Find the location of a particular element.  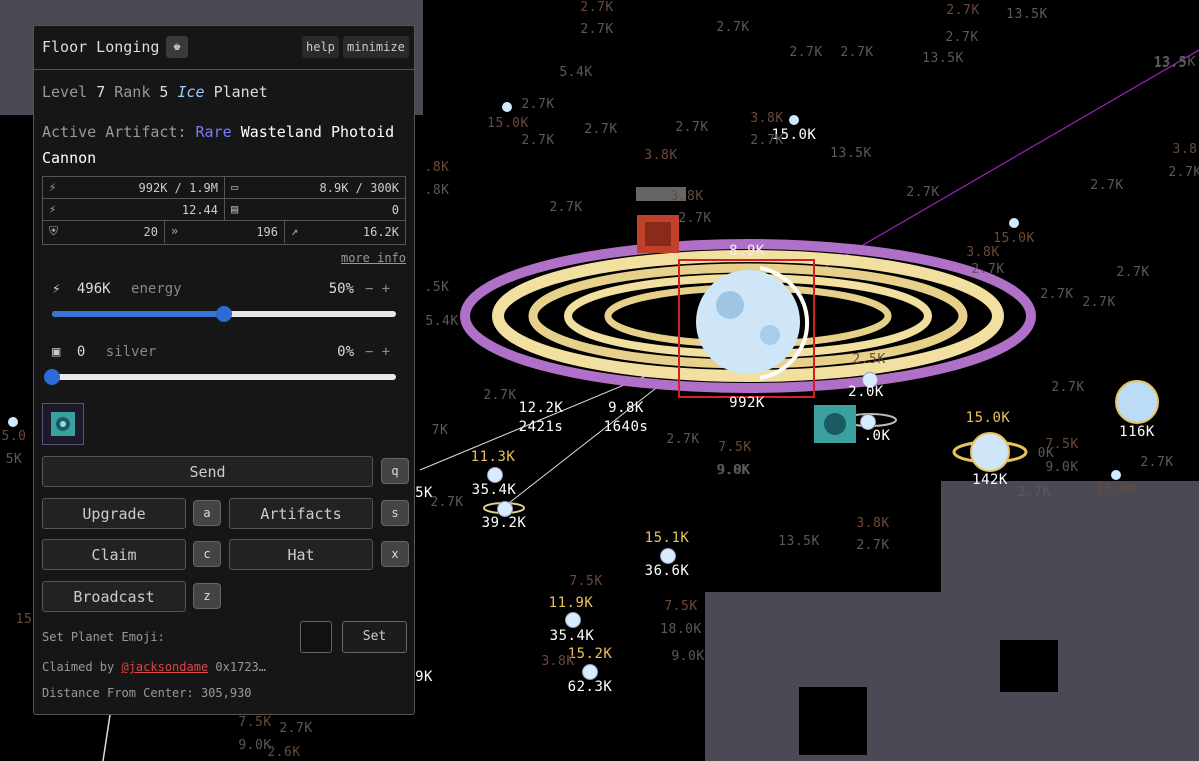

hat-button: Hat is located at coordinates (301, 554).